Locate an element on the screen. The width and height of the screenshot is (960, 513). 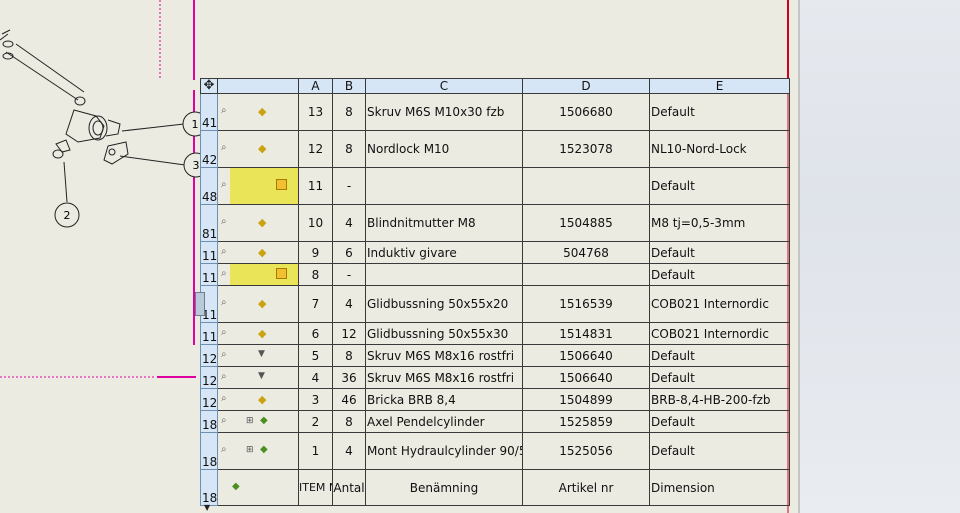
description-cell: Induktiv givare is located at coordinates (444, 252).